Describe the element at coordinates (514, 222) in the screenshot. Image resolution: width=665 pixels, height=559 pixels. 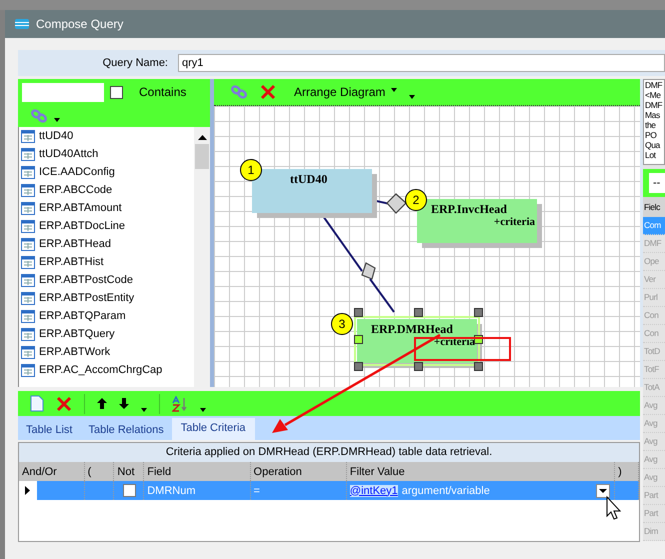
I see `criteria-label: +criteria` at that location.